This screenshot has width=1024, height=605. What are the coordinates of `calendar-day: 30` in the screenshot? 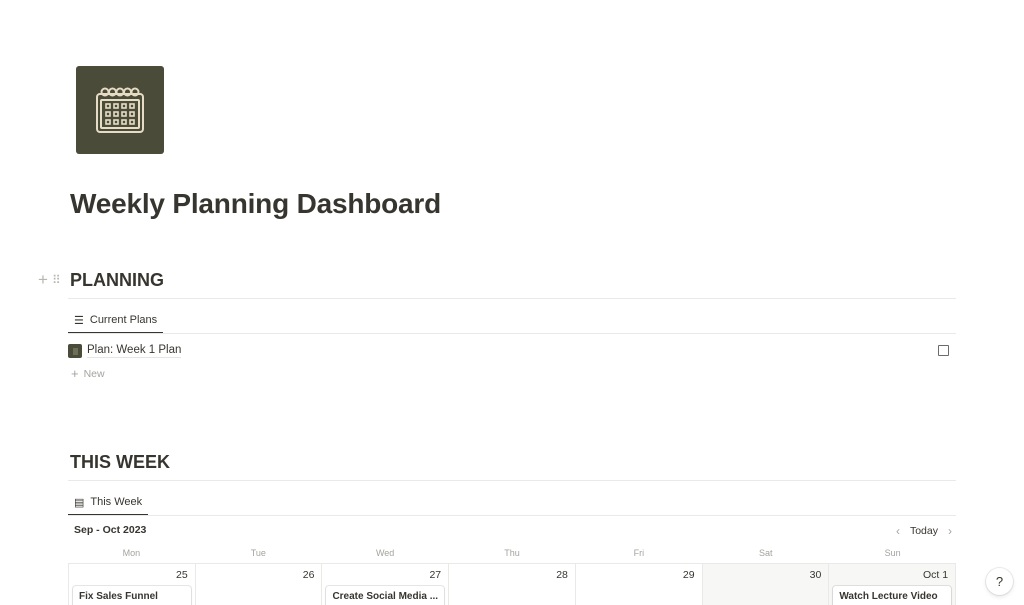 It's located at (766, 584).